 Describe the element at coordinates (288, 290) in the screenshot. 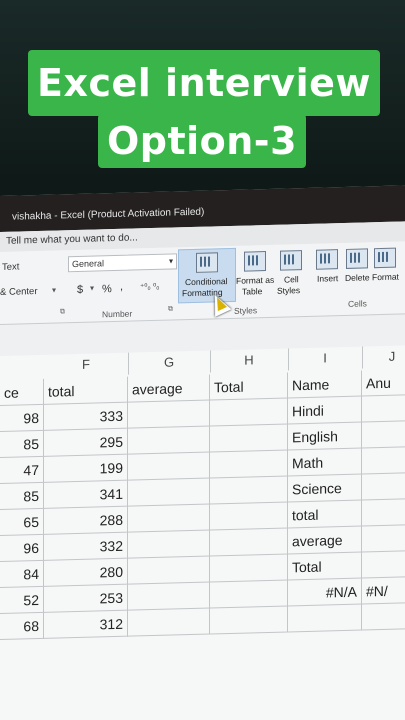

I see `cell-styles-label2: Styles` at that location.